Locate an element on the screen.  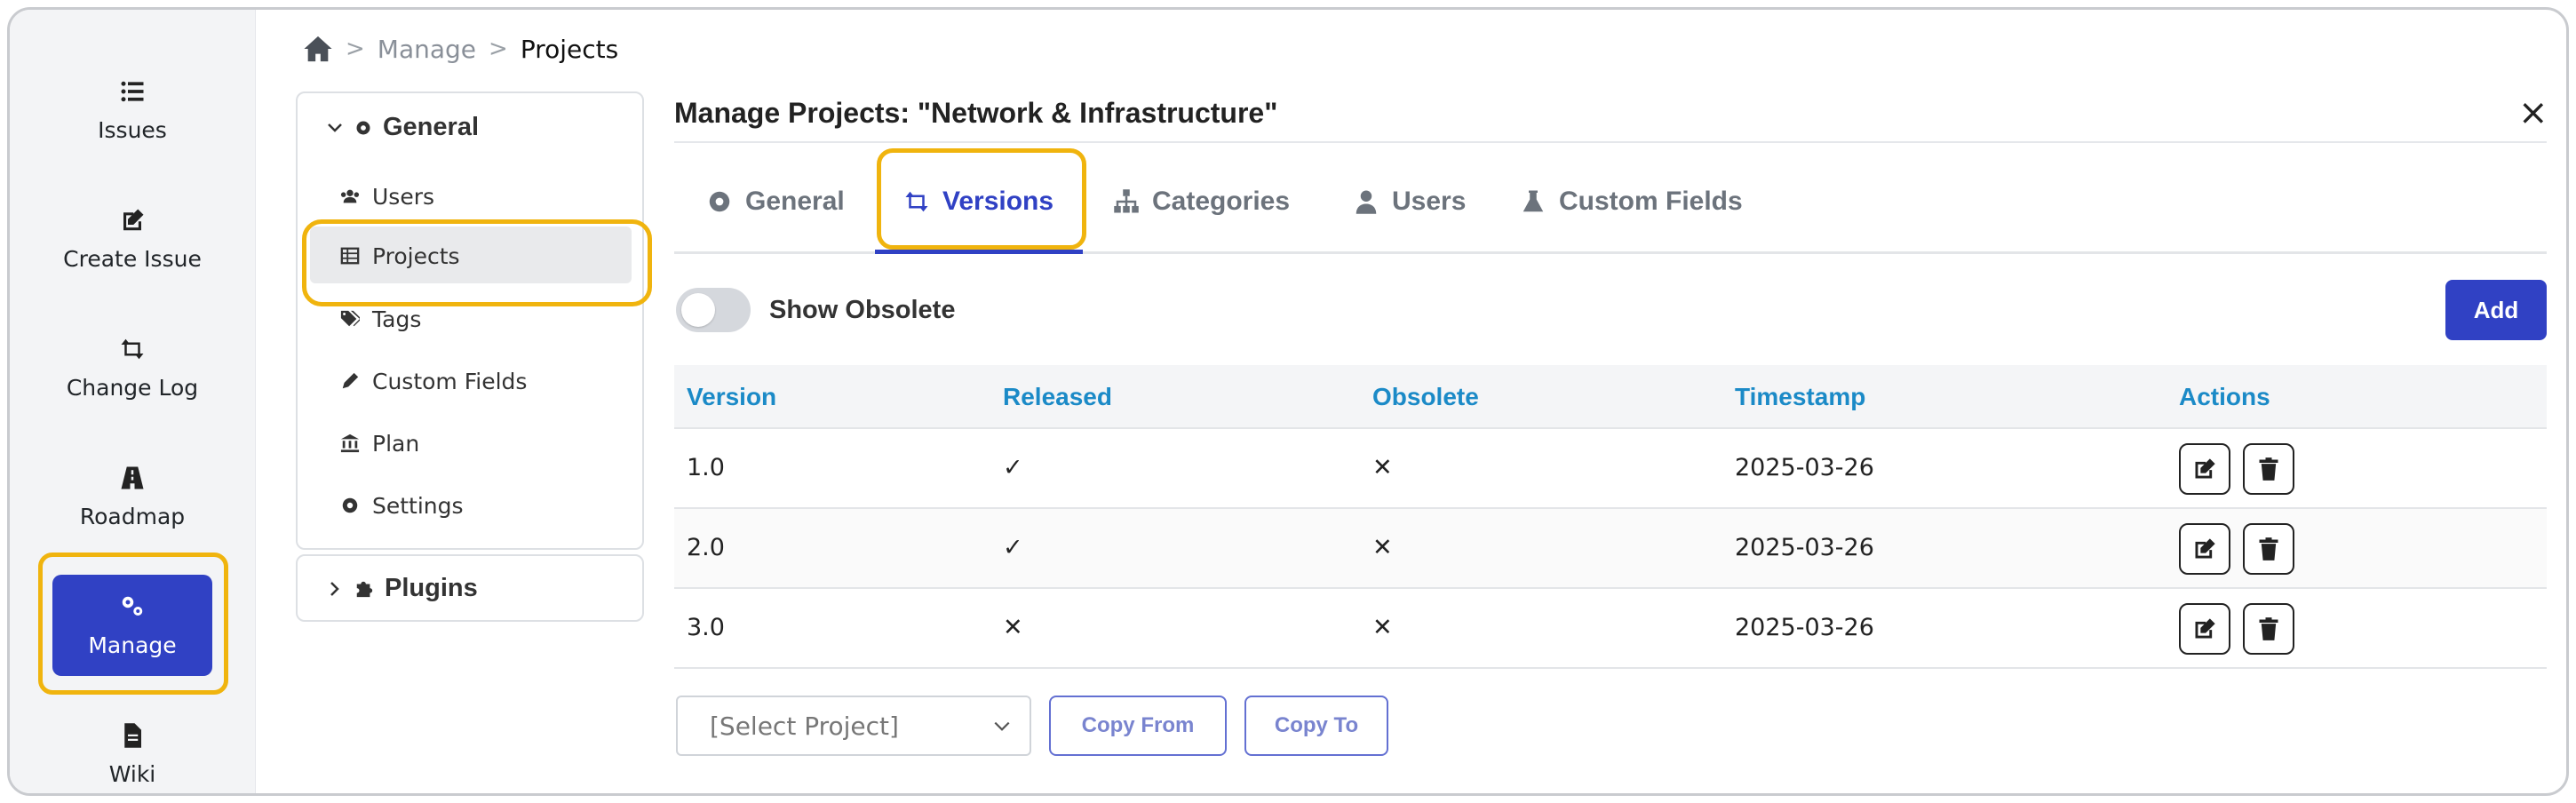
nav-wiki: Wiki is located at coordinates (132, 749).